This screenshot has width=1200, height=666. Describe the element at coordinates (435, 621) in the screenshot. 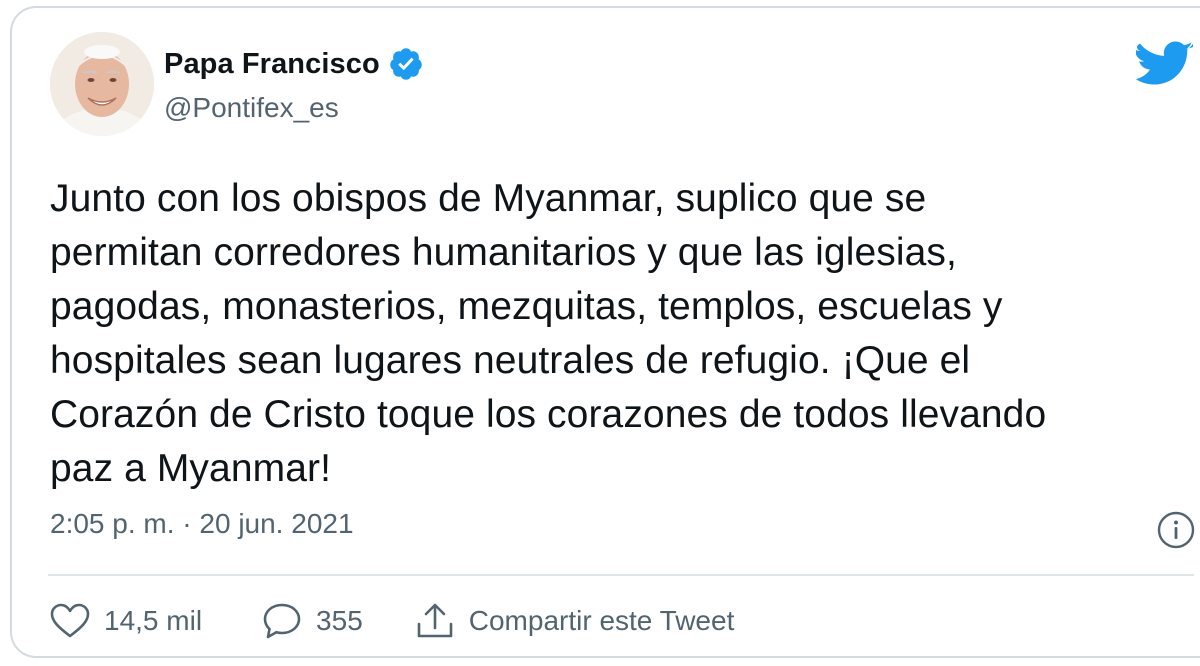

I see `share-upload-icon` at that location.